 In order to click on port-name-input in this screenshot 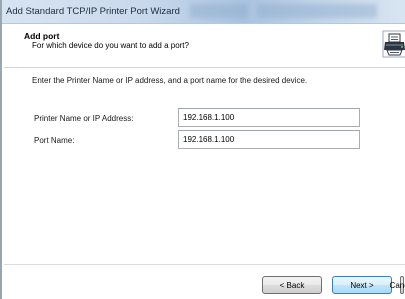, I will do `click(269, 139)`.